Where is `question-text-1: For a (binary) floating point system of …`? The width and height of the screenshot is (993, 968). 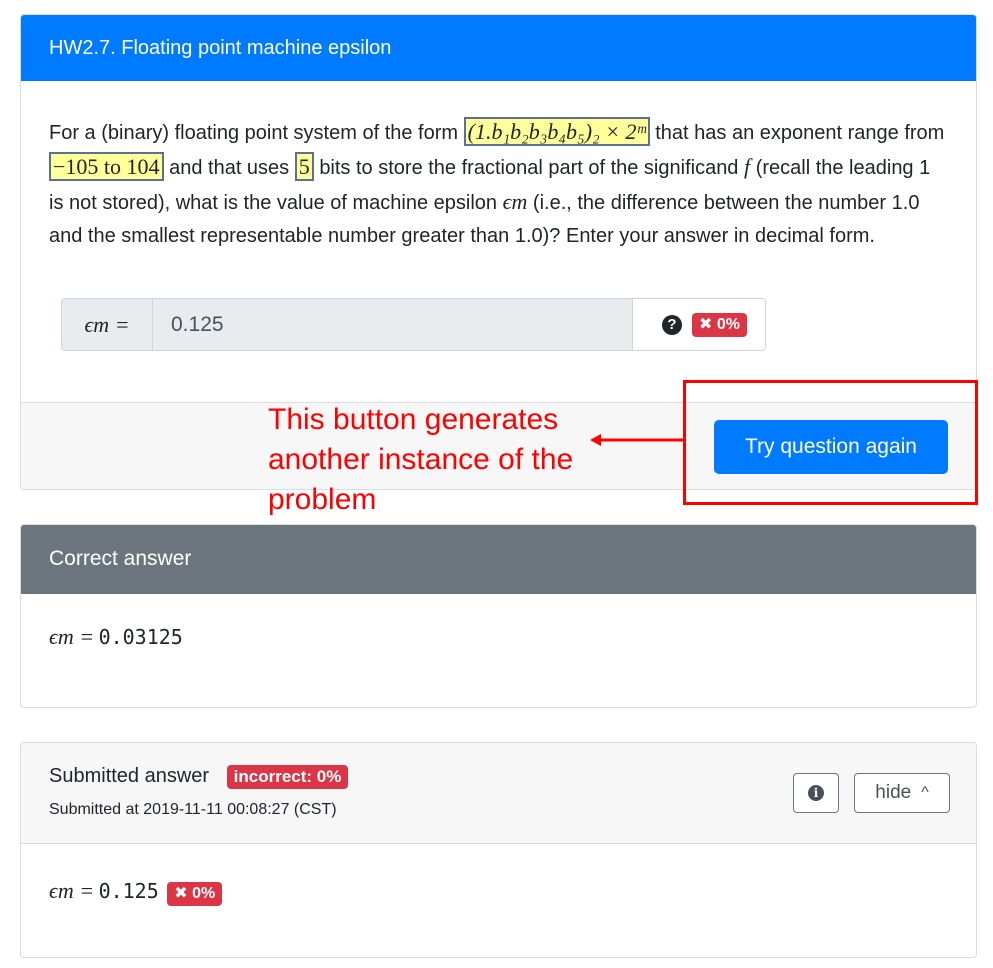
question-text-1: For a (binary) floating point system of … is located at coordinates (254, 133).